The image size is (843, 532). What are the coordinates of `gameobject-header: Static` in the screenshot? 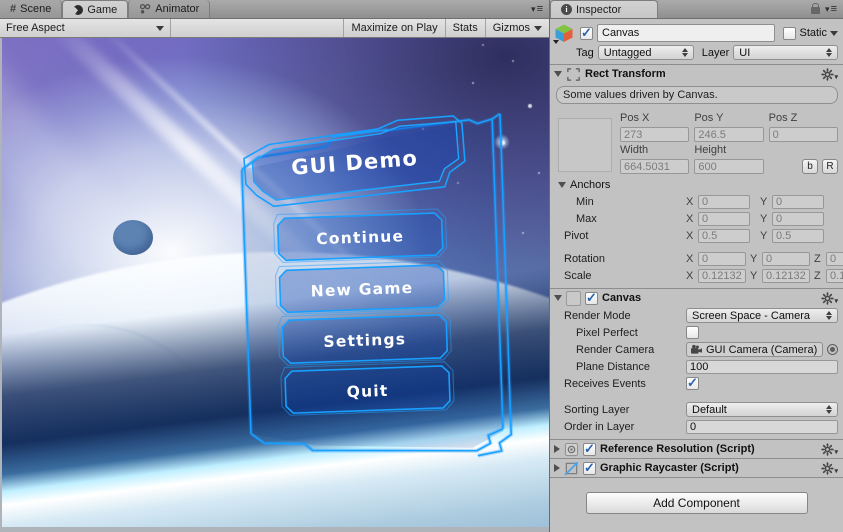 It's located at (696, 33).